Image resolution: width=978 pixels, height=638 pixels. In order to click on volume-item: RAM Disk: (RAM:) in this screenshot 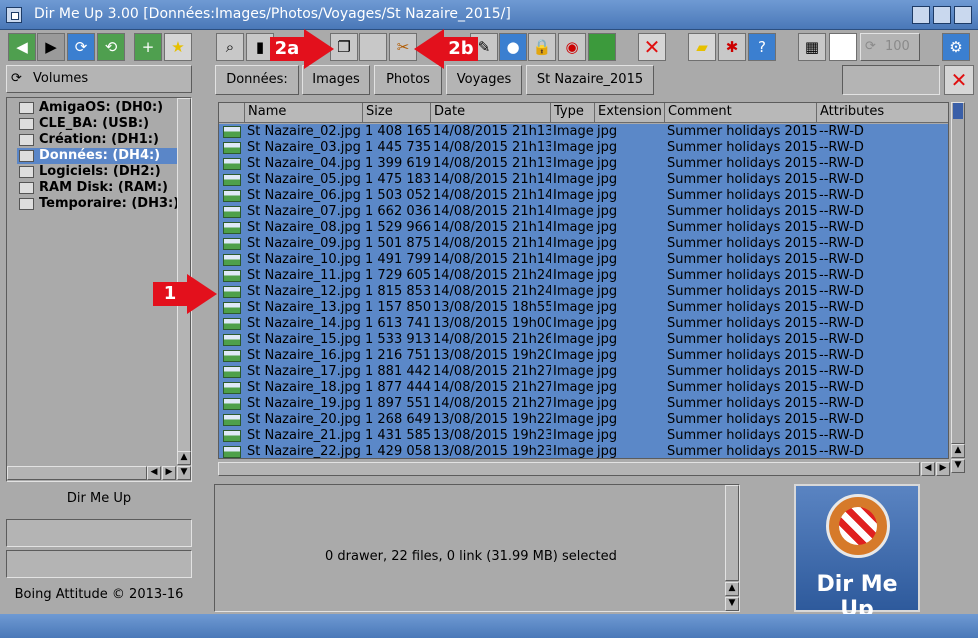, I will do `click(92, 188)`.